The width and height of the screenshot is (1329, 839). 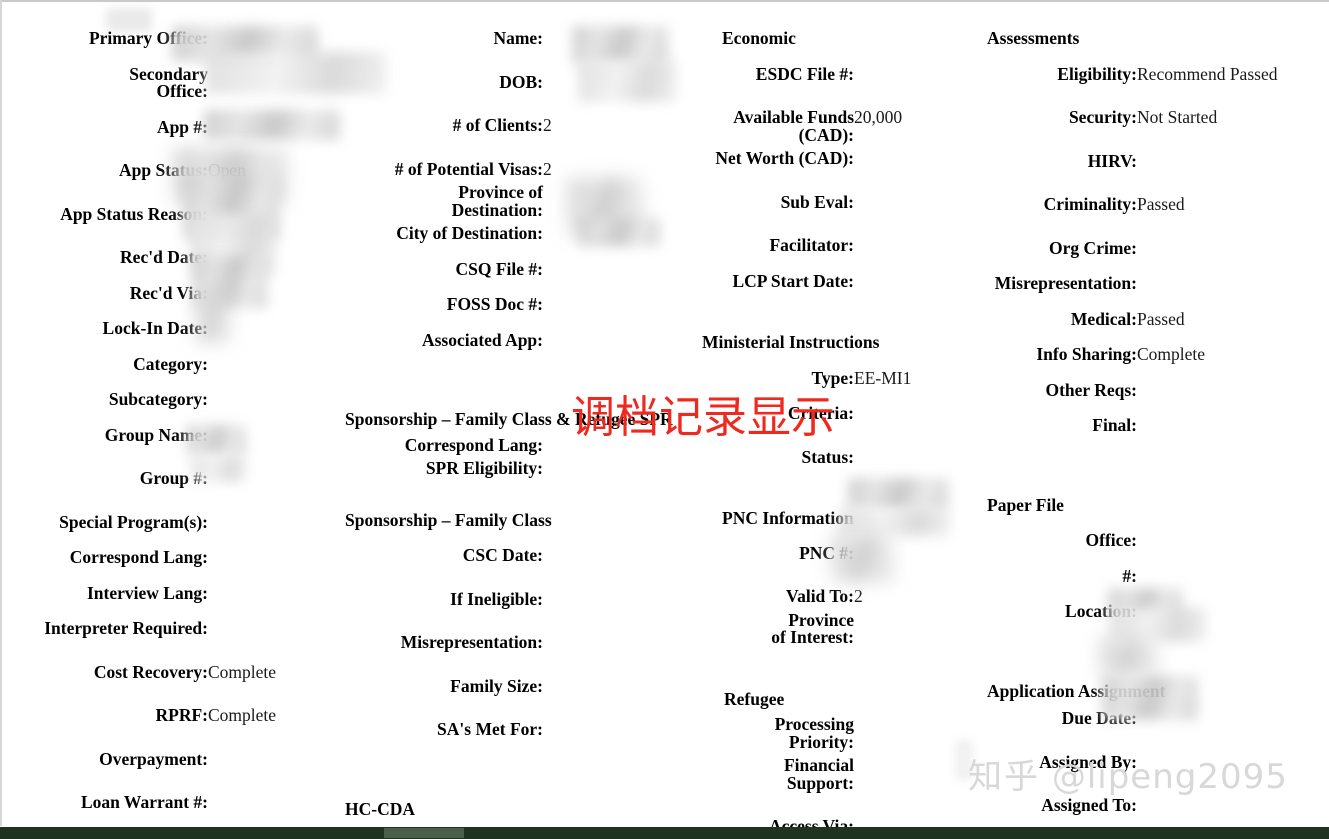 What do you see at coordinates (820, 596) in the screenshot?
I see `field-label: Valid To:` at bounding box center [820, 596].